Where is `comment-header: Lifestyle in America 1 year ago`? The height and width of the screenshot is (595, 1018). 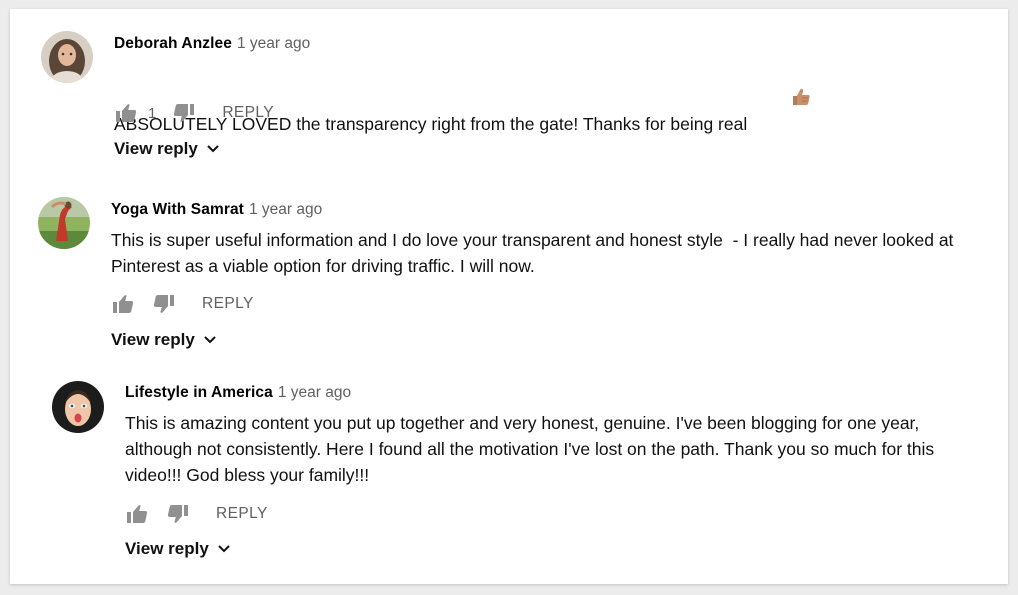
comment-header: Lifestyle in America 1 year ago is located at coordinates (238, 393).